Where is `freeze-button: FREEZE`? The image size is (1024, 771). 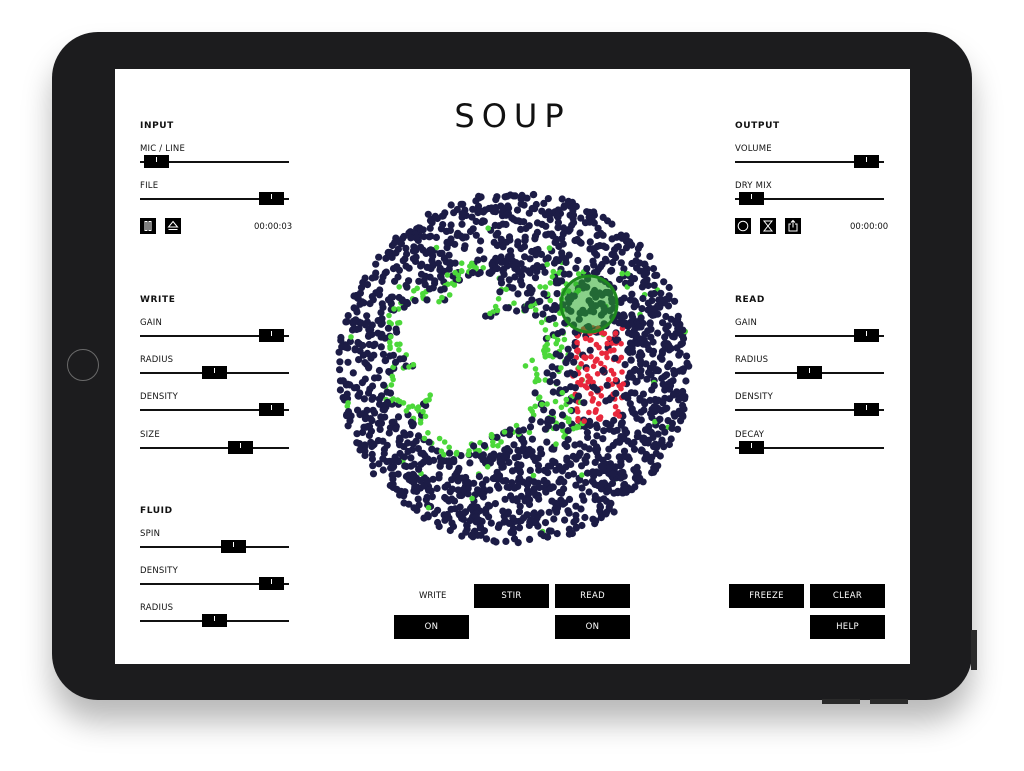
freeze-button: FREEZE is located at coordinates (766, 596).